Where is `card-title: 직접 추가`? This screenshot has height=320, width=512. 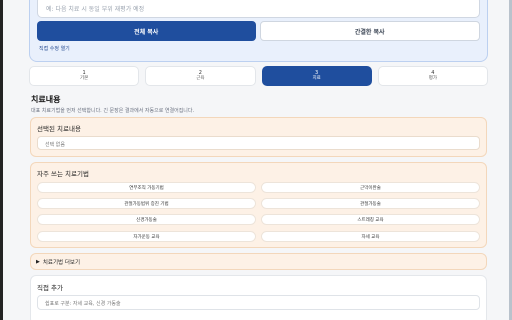 card-title: 직접 추가 is located at coordinates (50, 288).